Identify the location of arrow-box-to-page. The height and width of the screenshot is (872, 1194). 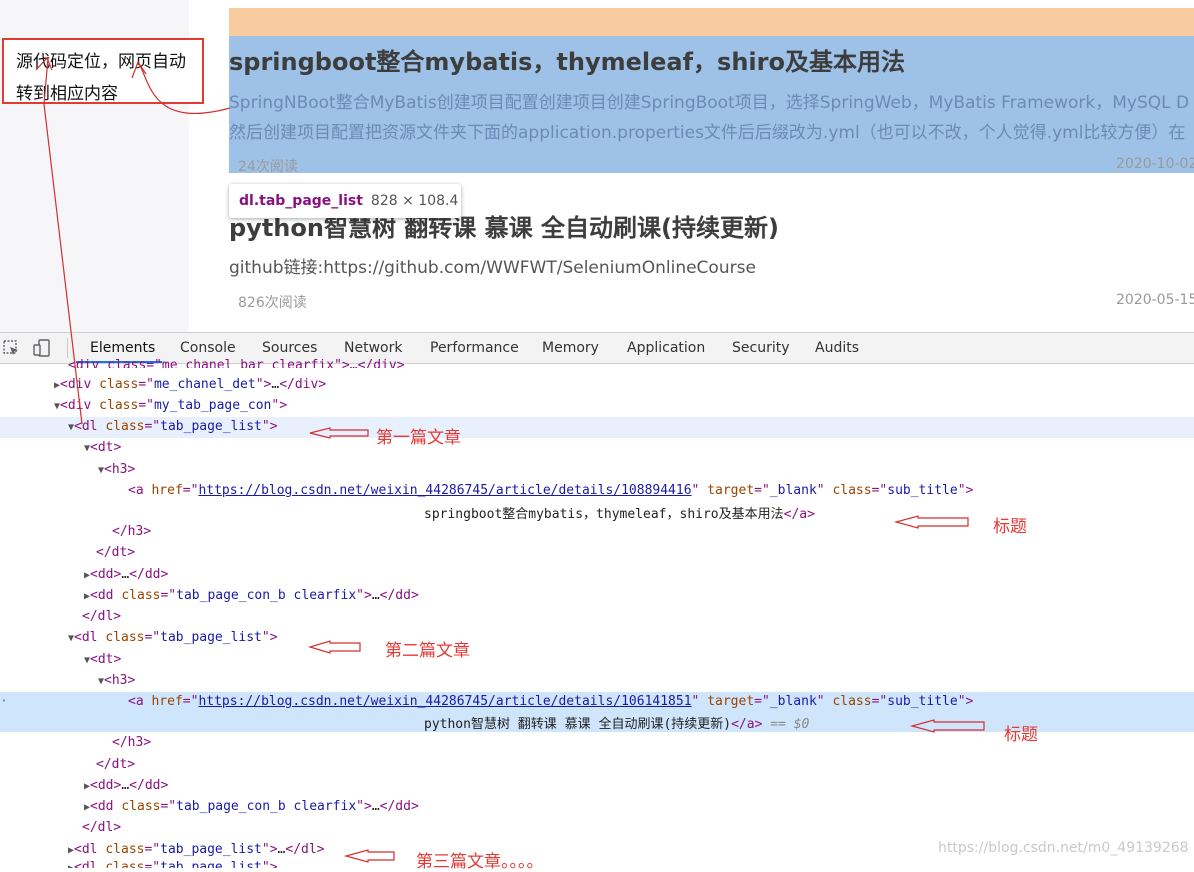
(184, 88).